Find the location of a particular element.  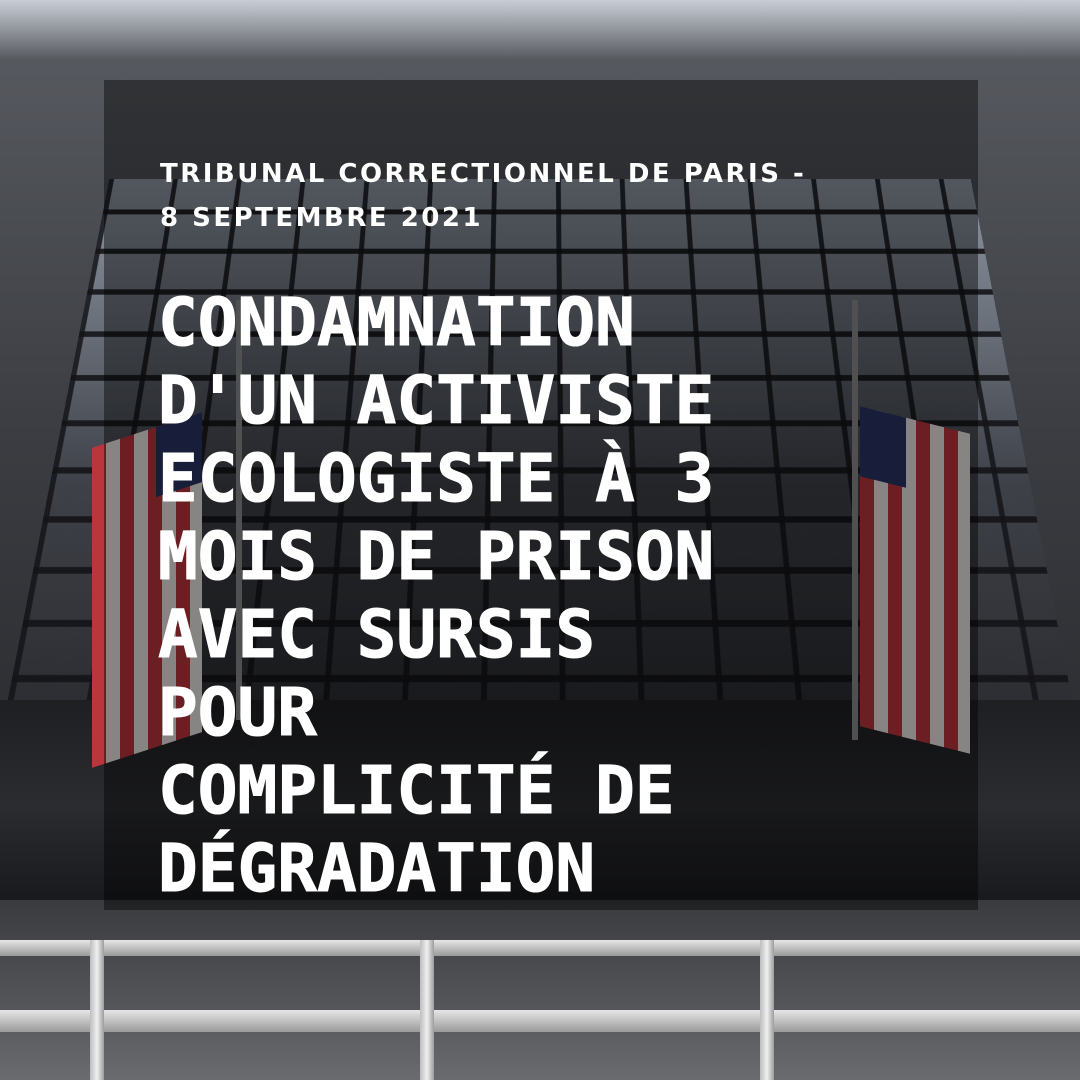

subtitle-line: 8 SEPTEMBRE 2021 is located at coordinates (322, 218).